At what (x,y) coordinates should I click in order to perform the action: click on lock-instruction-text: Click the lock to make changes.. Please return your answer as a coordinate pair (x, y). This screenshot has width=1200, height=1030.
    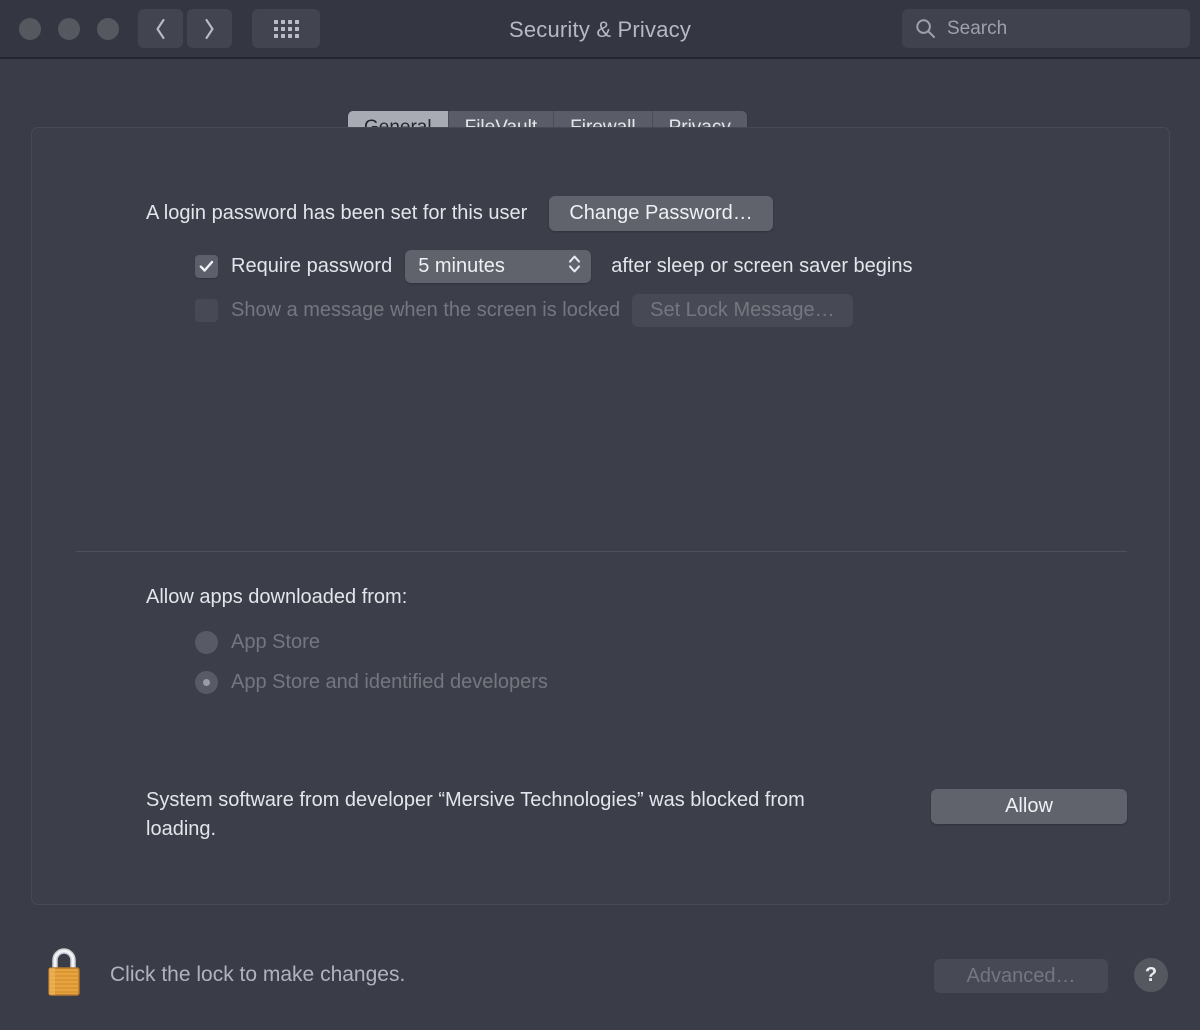
    Looking at the image, I should click on (258, 974).